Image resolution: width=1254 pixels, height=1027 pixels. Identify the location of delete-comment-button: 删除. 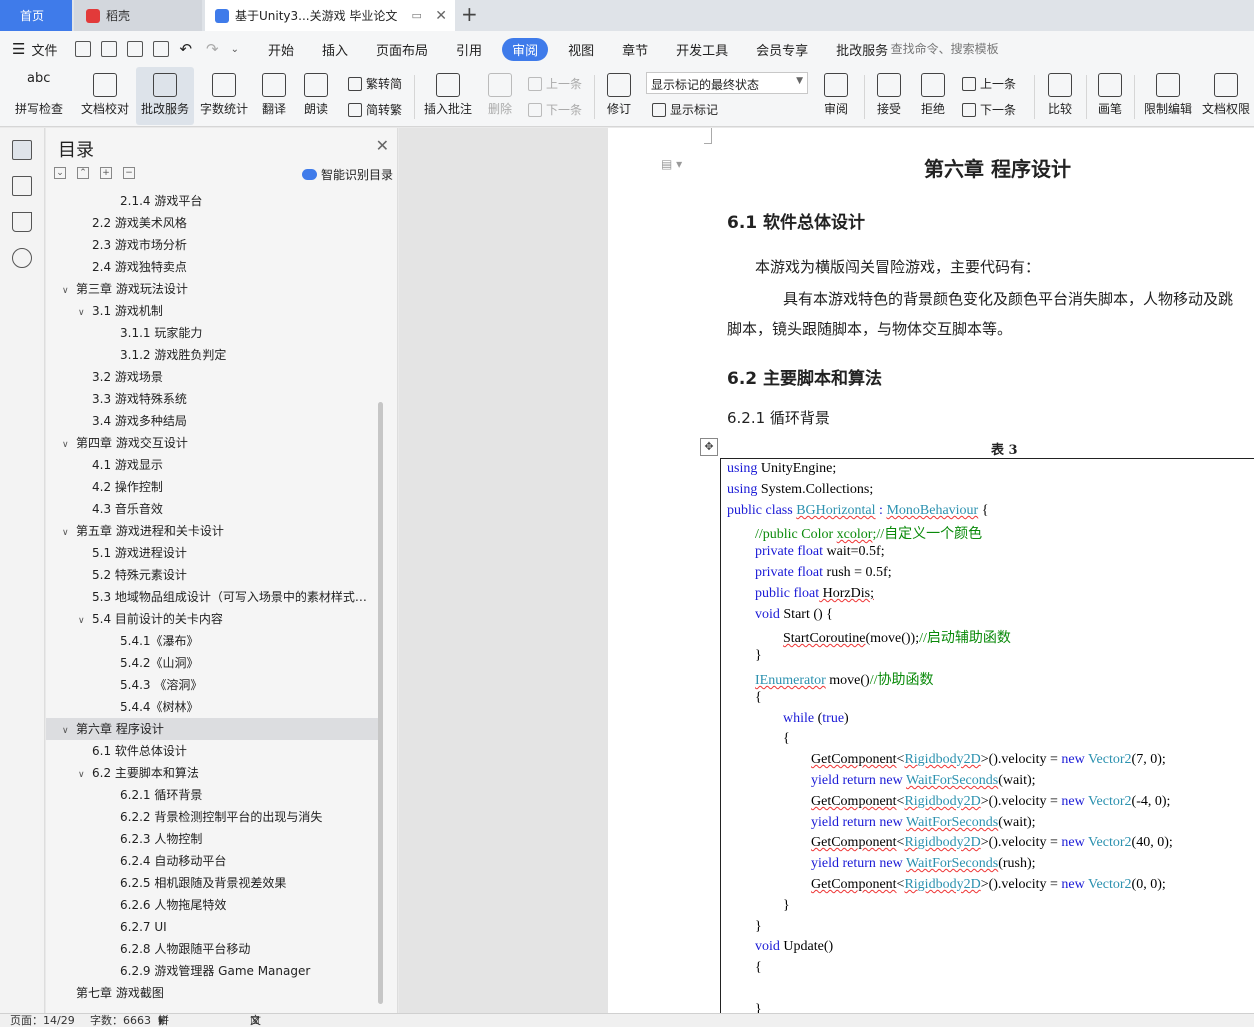
(500, 96).